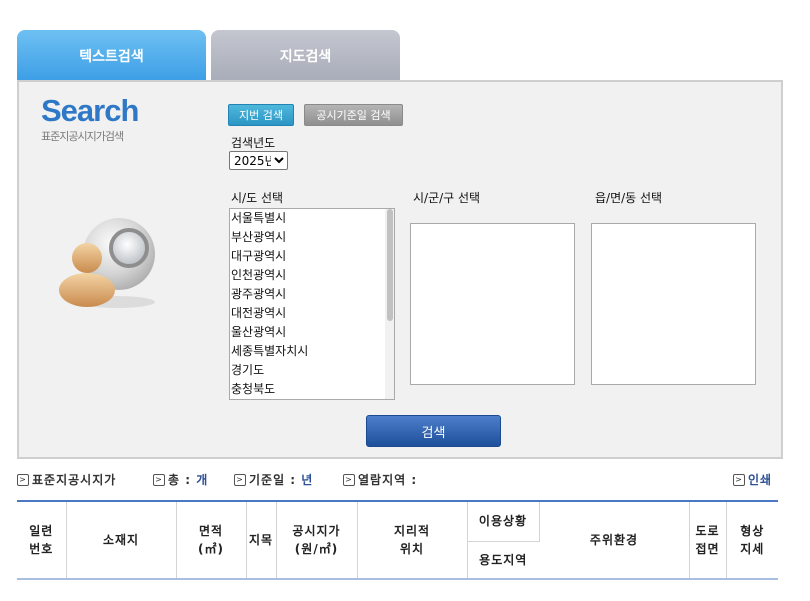 This screenshot has height=601, width=810. Describe the element at coordinates (312, 313) in the screenshot. I see `sido-option: 대전광역시` at that location.